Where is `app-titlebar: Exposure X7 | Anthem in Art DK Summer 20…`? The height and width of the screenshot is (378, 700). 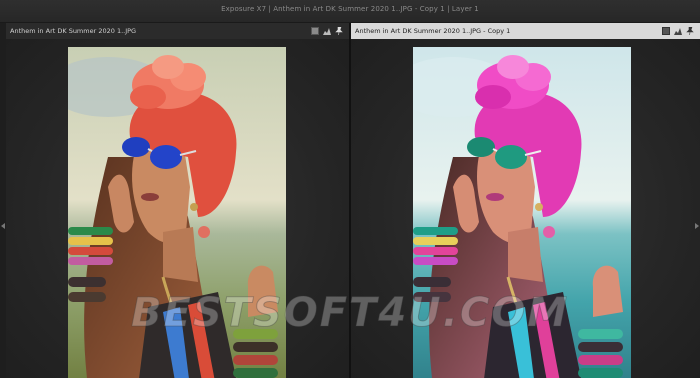 app-titlebar: Exposure X7 | Anthem in Art DK Summer 20… is located at coordinates (350, 11).